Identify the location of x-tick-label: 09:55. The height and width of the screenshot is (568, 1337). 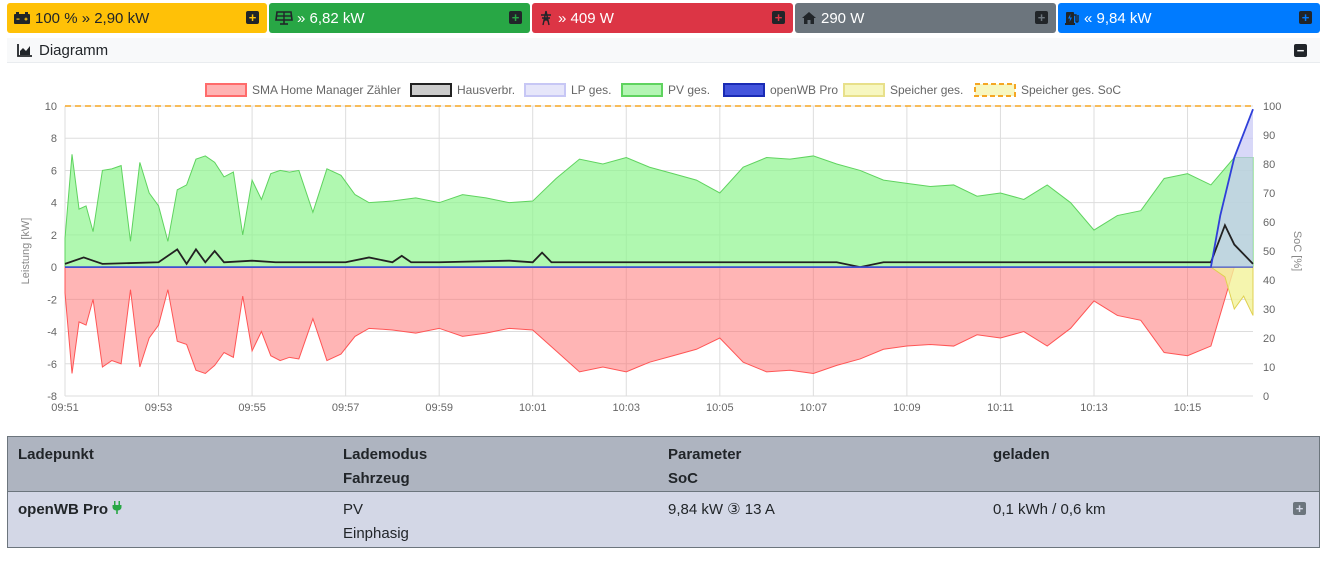
(252, 408).